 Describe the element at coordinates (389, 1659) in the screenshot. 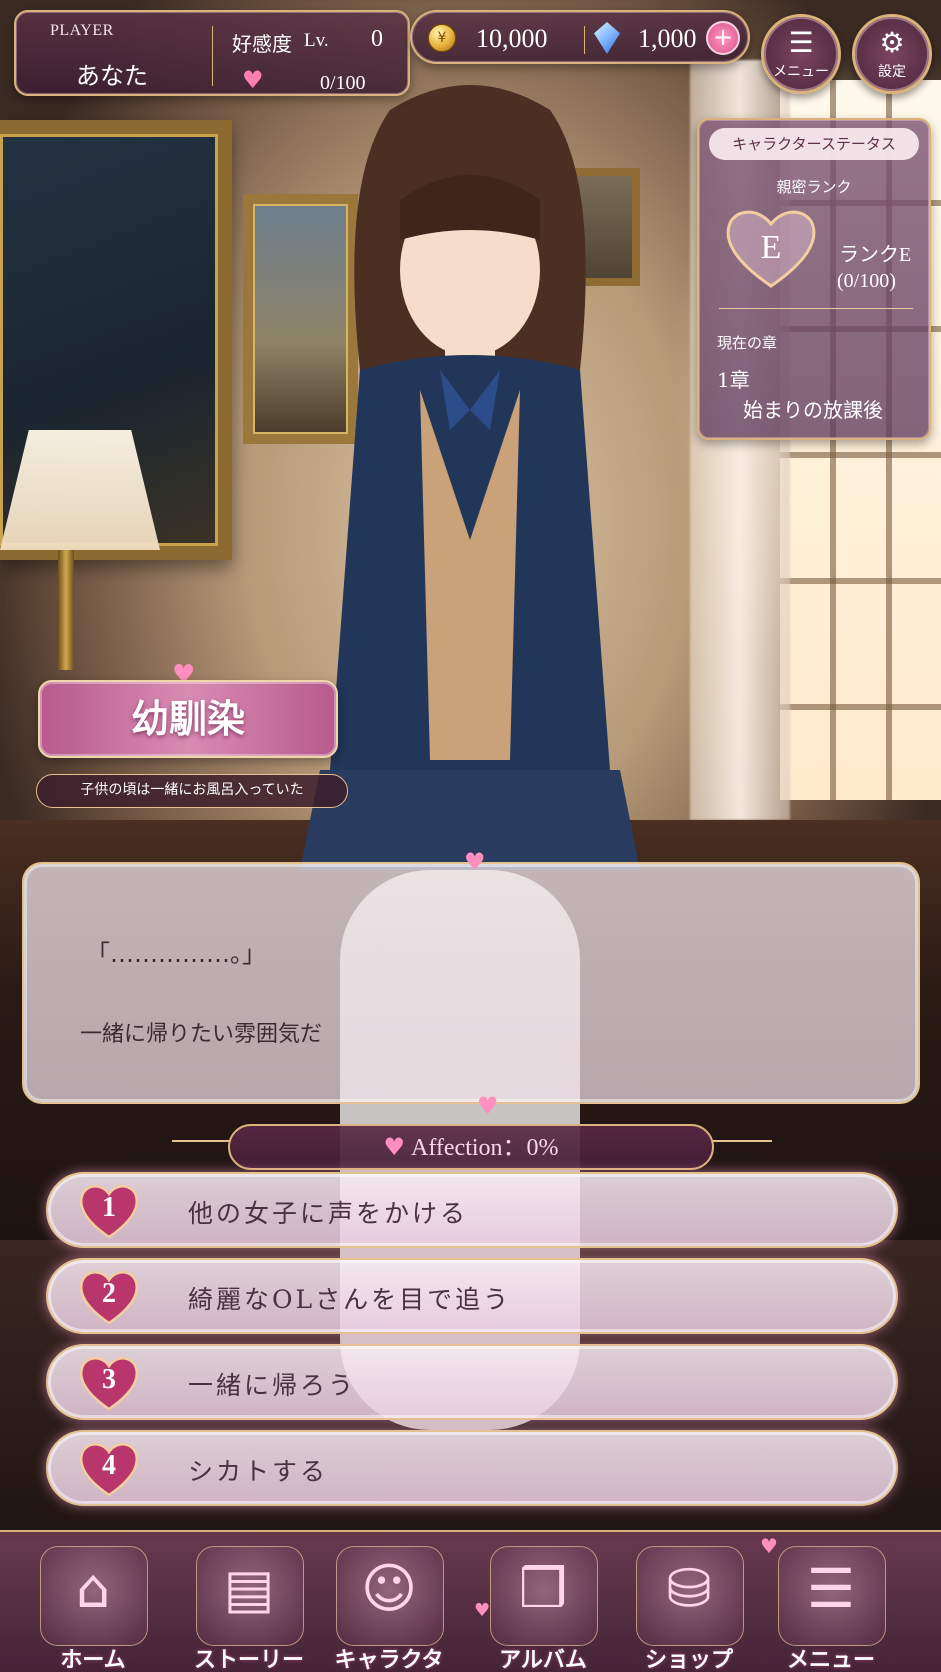

I see `nav-label: キャラクター` at that location.